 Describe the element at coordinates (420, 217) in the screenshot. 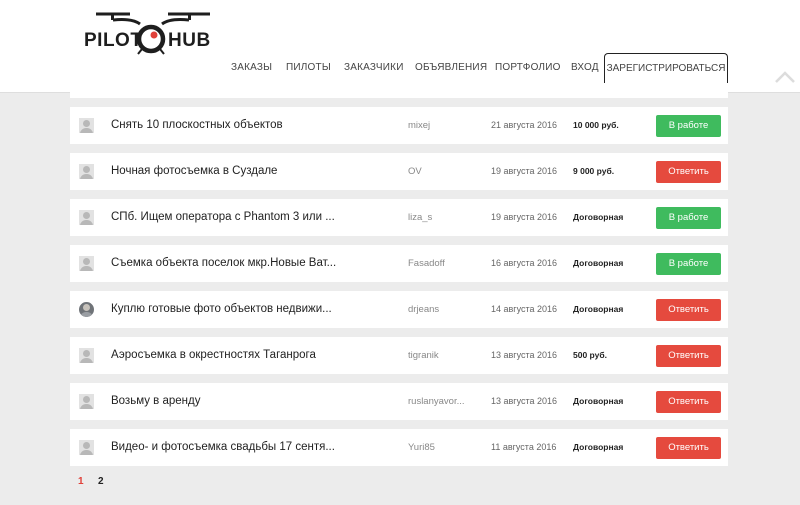

I see `order-author: liza_s` at that location.